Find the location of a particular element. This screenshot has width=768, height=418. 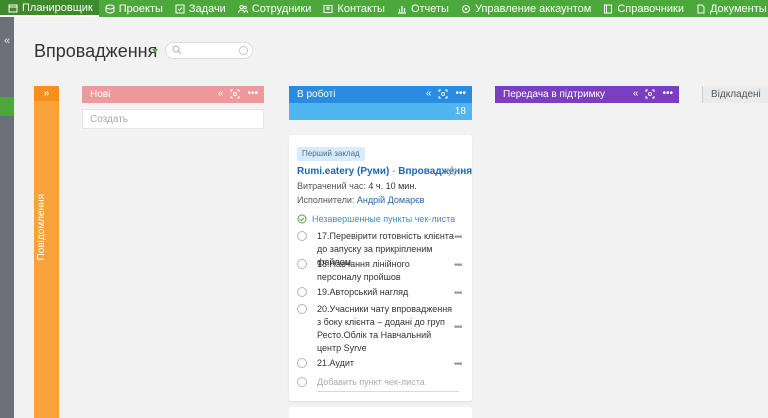

nav-item-label: Проекты is located at coordinates (140, 8).